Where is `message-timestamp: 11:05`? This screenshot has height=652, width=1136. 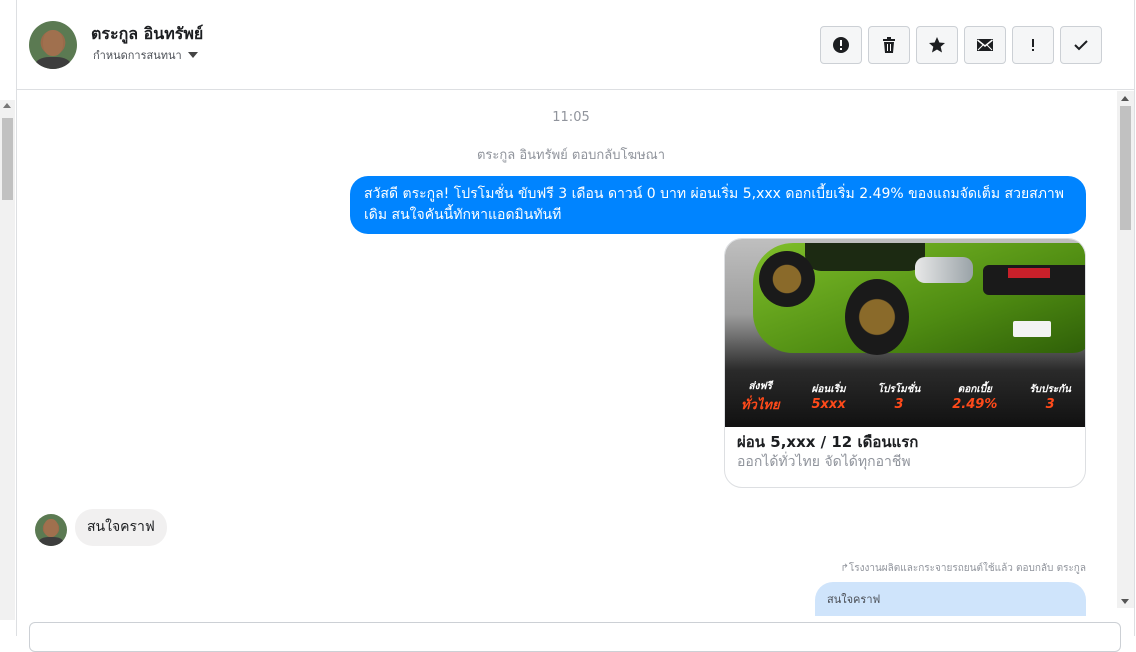 message-timestamp: 11:05 is located at coordinates (571, 117).